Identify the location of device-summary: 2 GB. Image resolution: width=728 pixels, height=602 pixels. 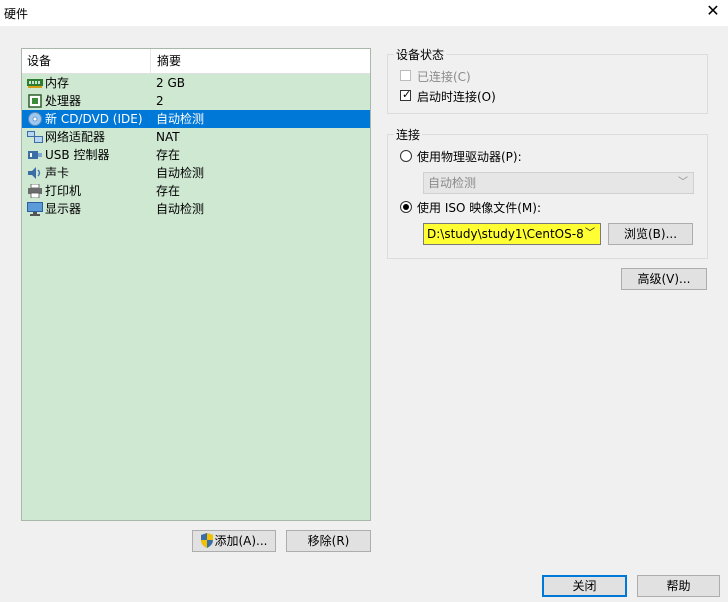
(170, 83).